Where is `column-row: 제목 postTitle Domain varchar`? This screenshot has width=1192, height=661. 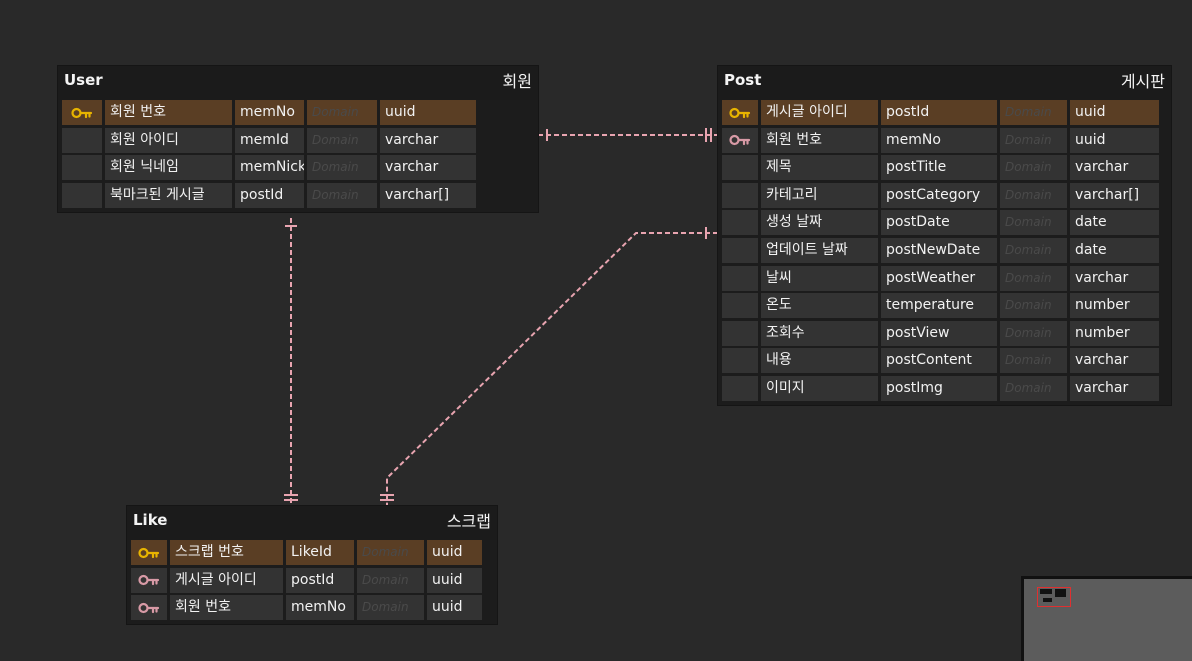
column-row: 제목 postTitle Domain varchar is located at coordinates (944, 168).